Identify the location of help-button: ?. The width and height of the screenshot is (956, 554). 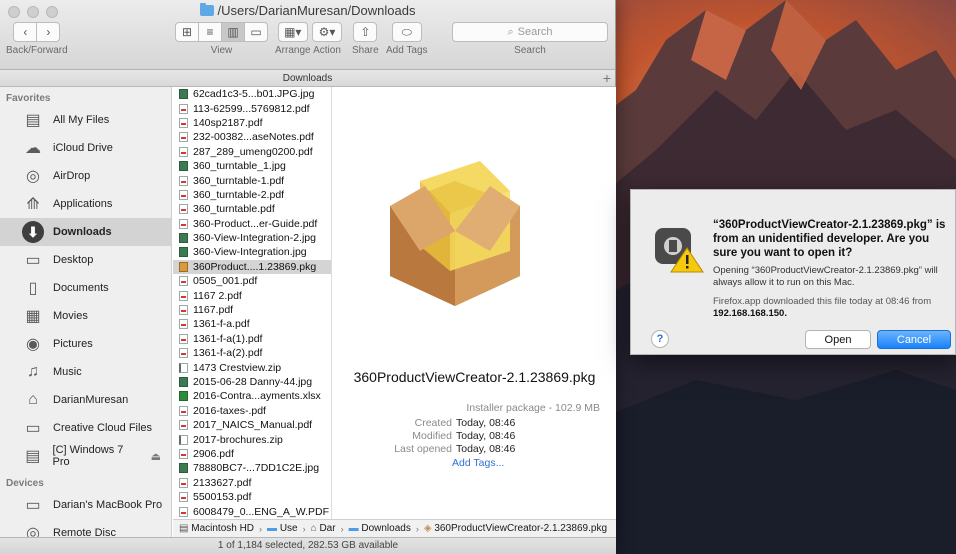
(660, 339).